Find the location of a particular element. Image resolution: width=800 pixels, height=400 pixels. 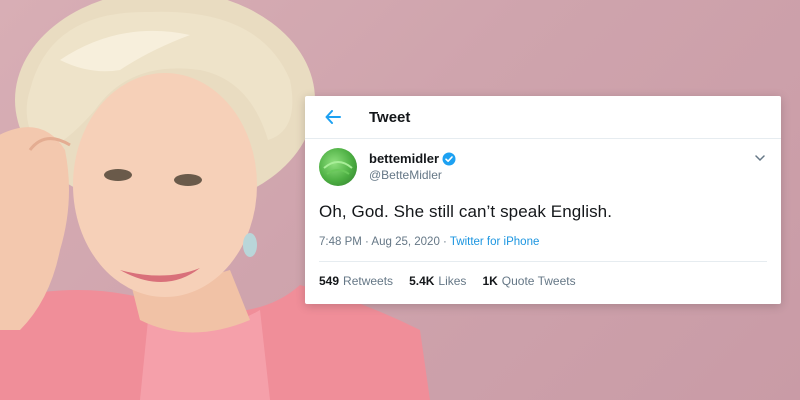

stat-label: Likes is located at coordinates (452, 281).